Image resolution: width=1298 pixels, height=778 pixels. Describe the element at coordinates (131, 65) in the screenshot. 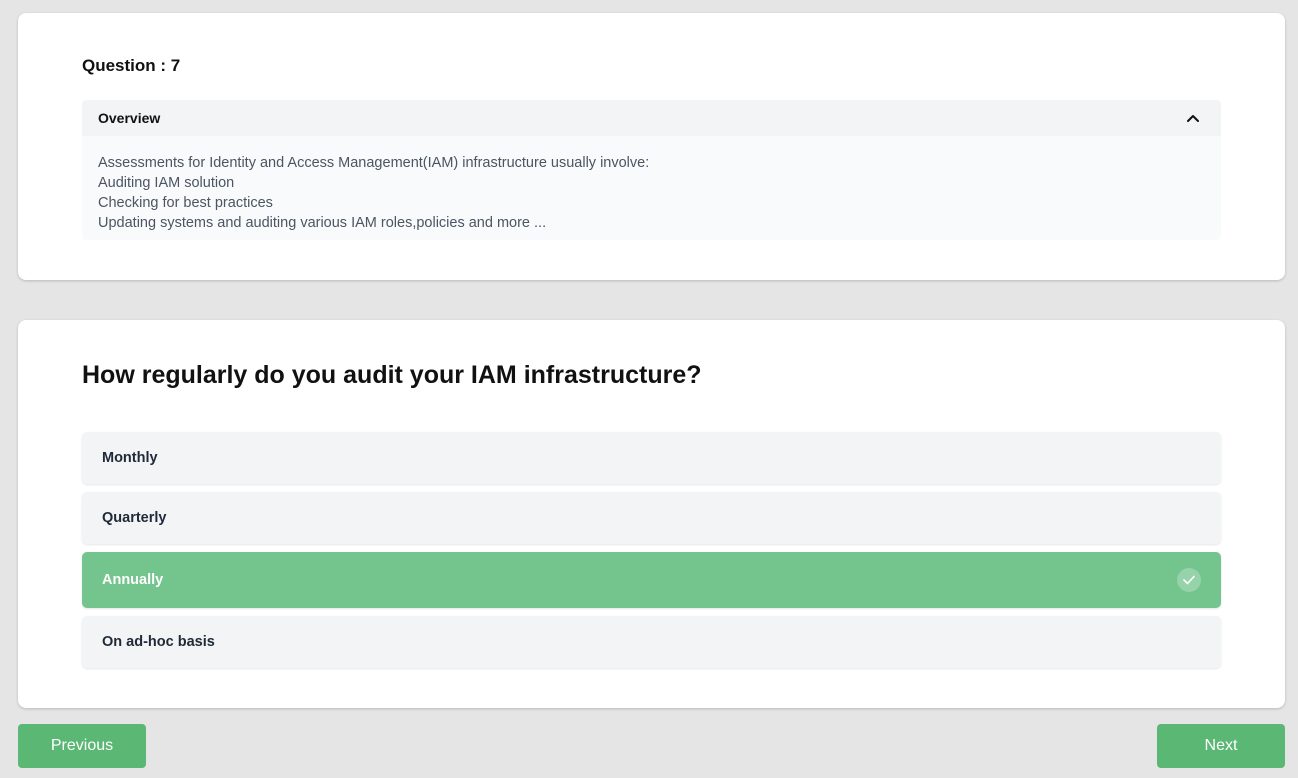

I see `question-number-heading: Question : 7` at that location.